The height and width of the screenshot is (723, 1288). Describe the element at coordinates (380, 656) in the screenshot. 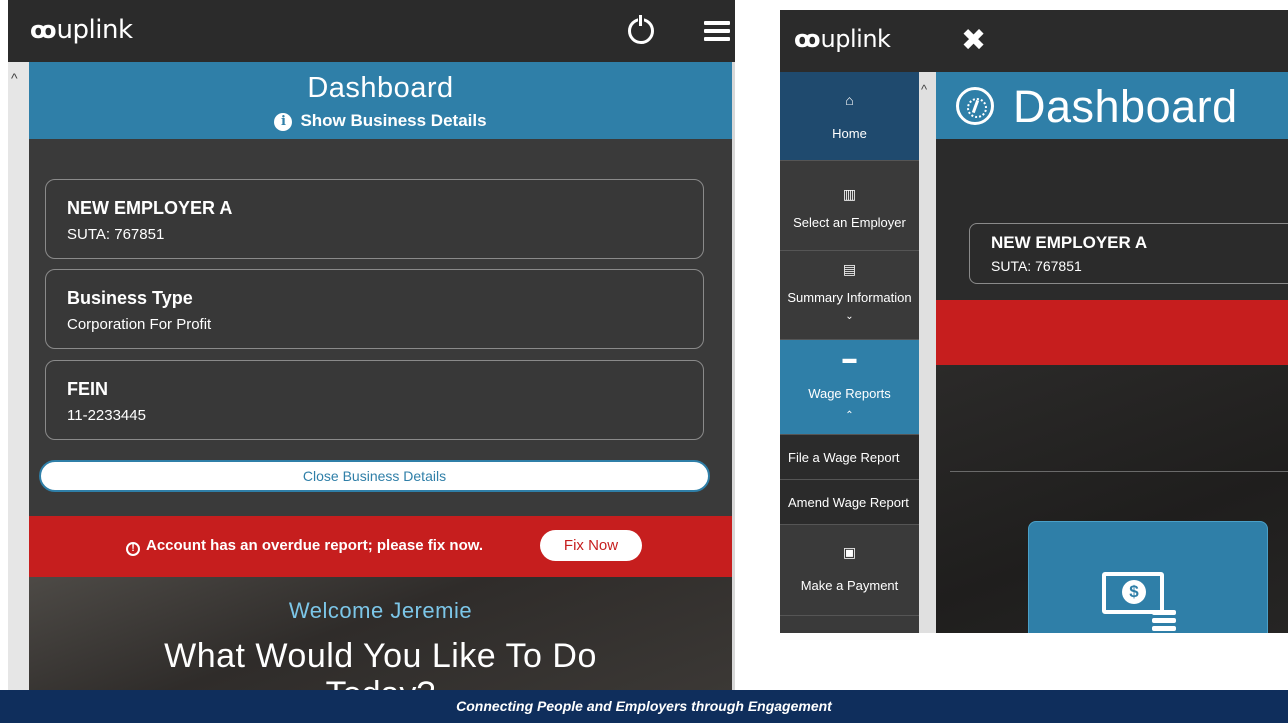

I see `hero-question: What Would You Like To Do` at that location.